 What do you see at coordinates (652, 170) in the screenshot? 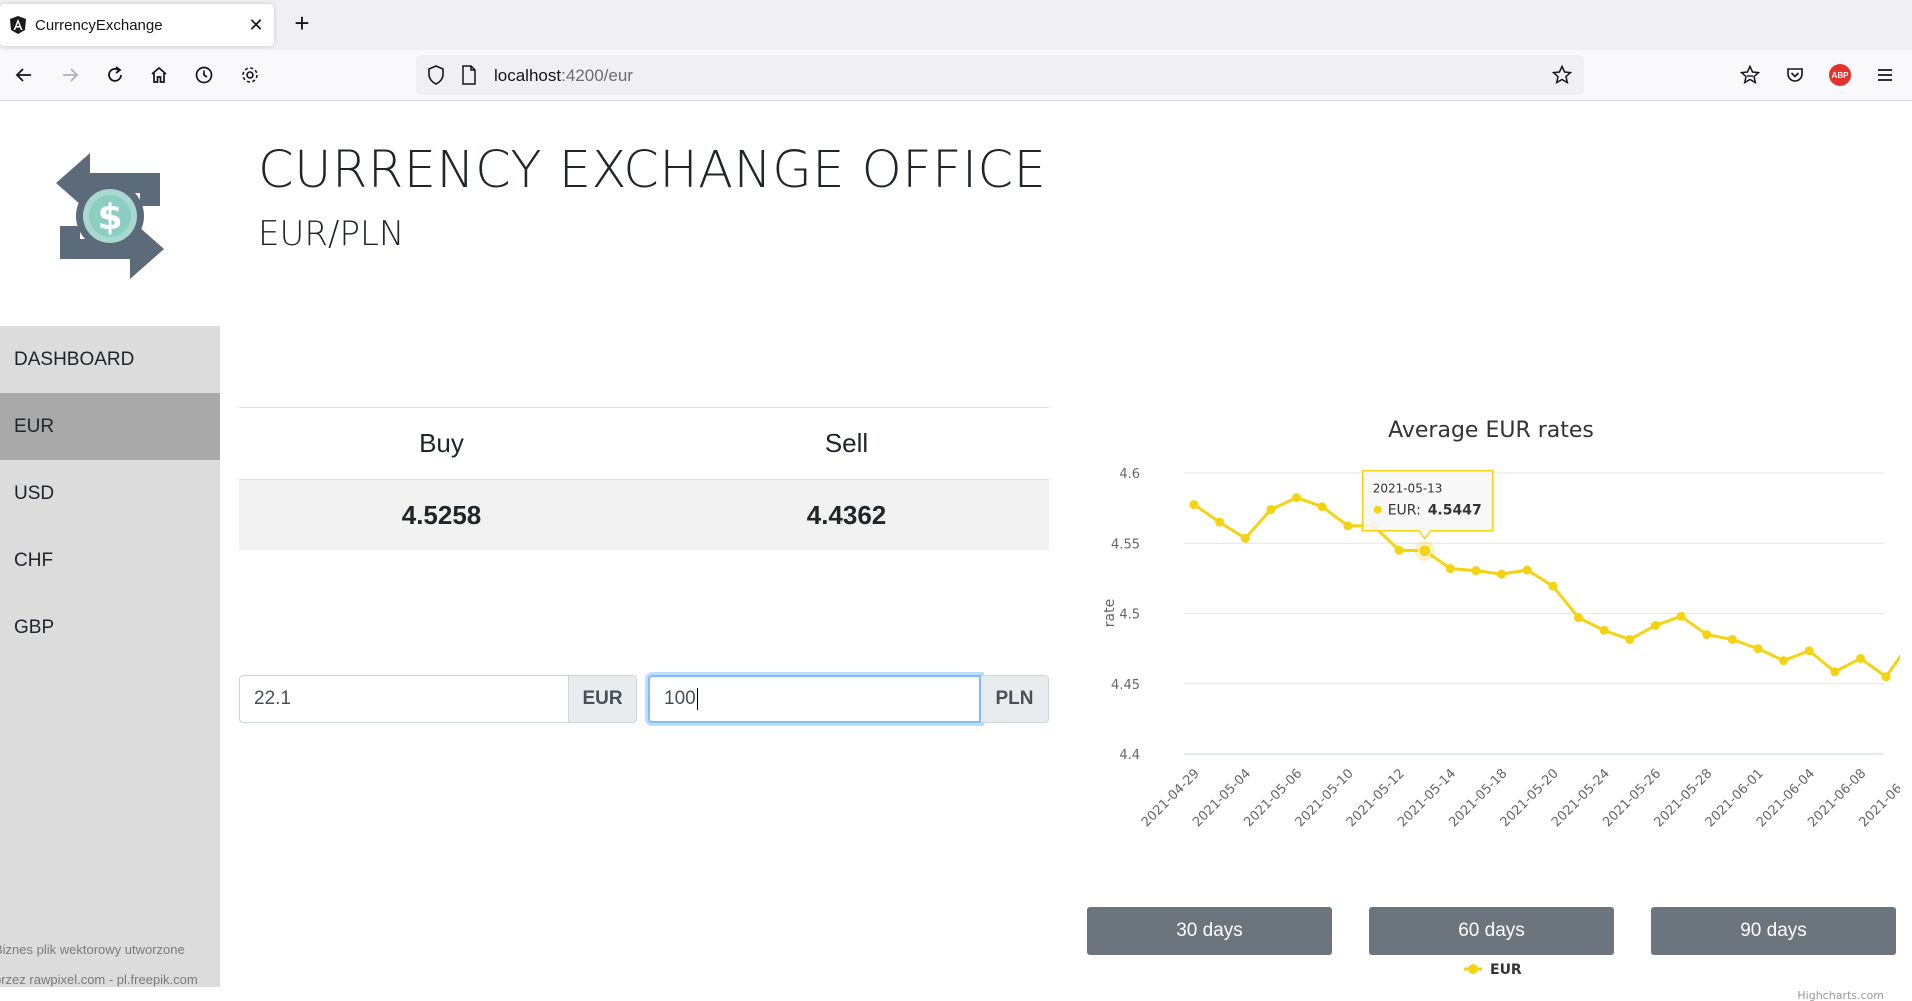
I see `page-title: CURRENCY EXCHANGE OFFICE` at bounding box center [652, 170].